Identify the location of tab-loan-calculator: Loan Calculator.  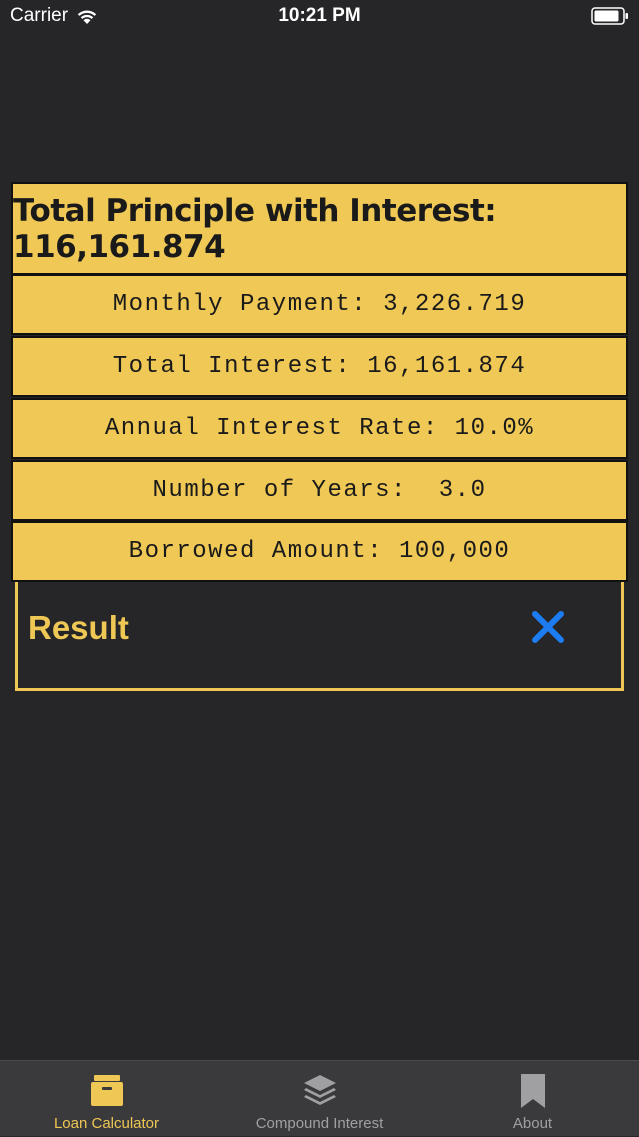
(106, 1099).